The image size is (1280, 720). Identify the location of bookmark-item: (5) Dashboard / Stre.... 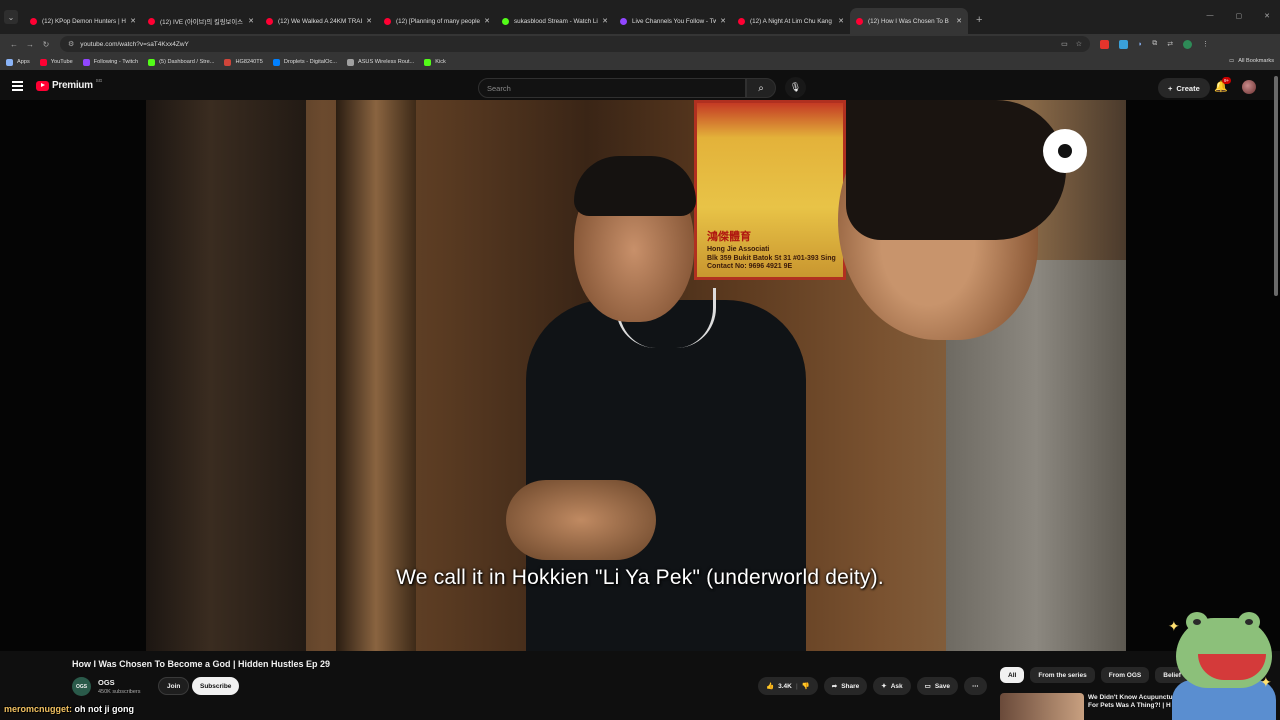
(181, 62).